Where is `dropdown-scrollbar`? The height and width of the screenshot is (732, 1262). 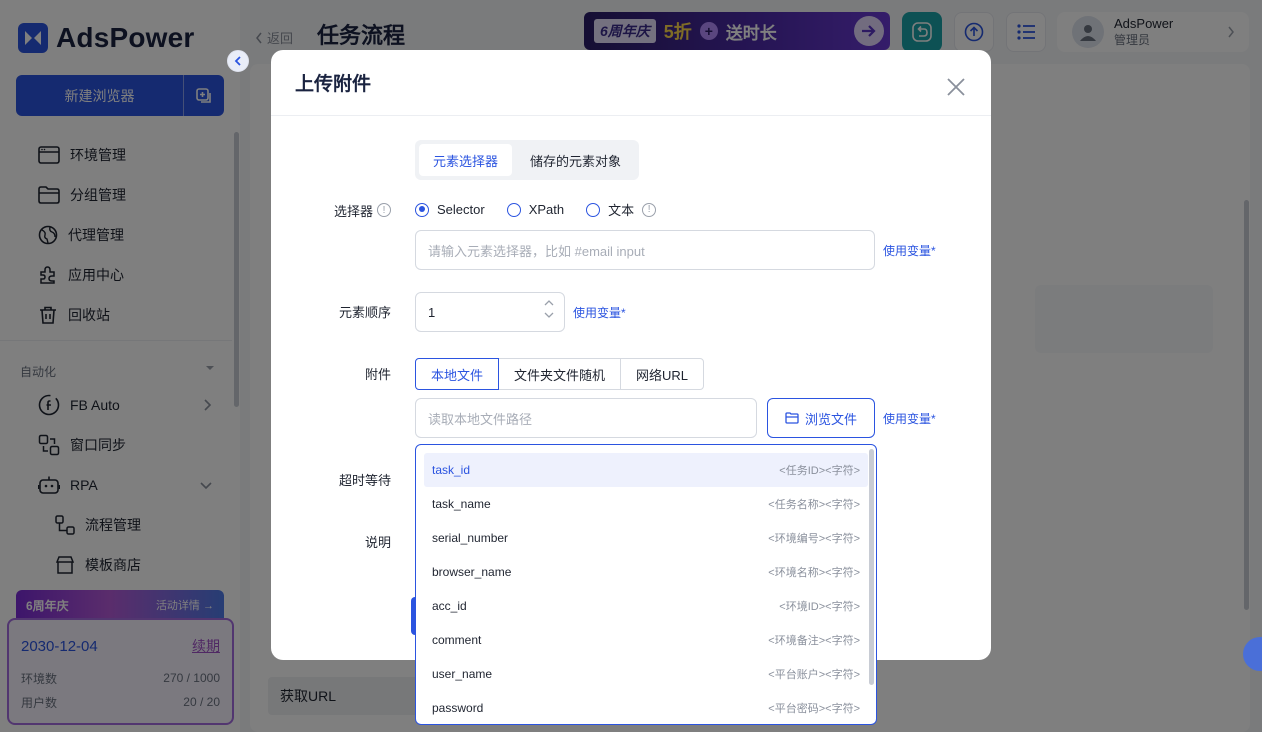 dropdown-scrollbar is located at coordinates (871, 567).